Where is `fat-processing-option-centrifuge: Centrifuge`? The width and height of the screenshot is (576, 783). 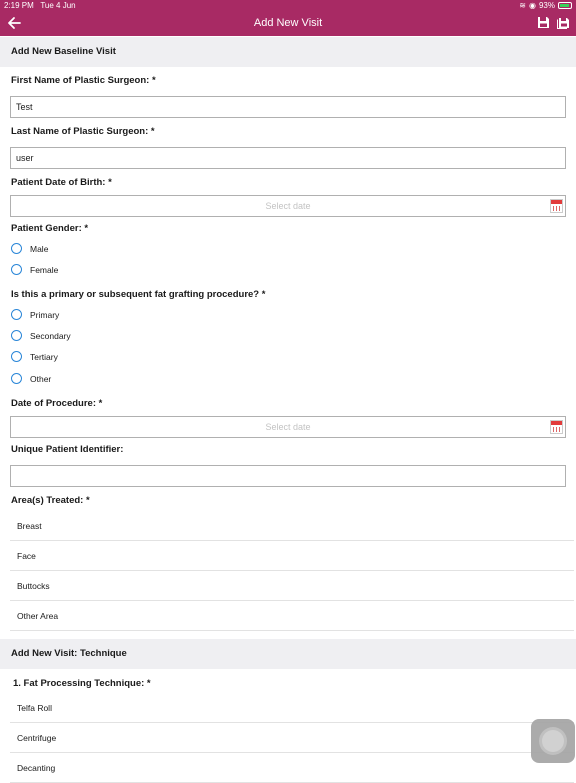
fat-processing-option-centrifuge: Centrifuge is located at coordinates (292, 738).